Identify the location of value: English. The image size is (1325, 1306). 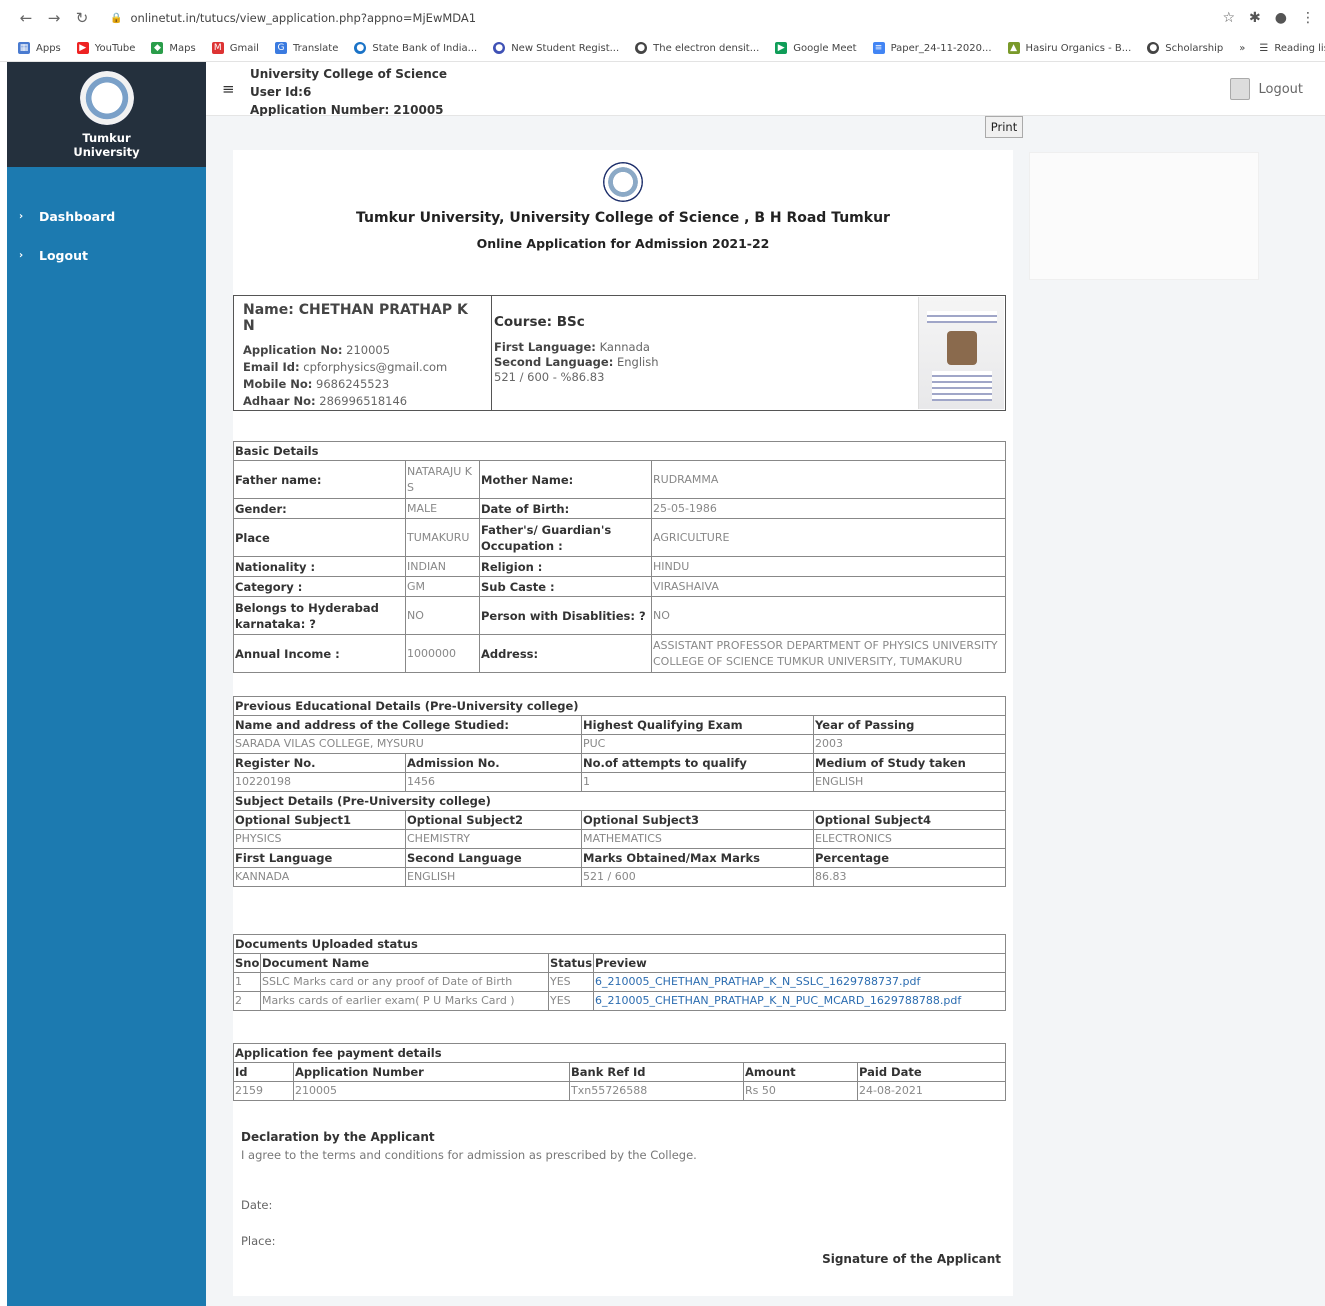
(637, 362).